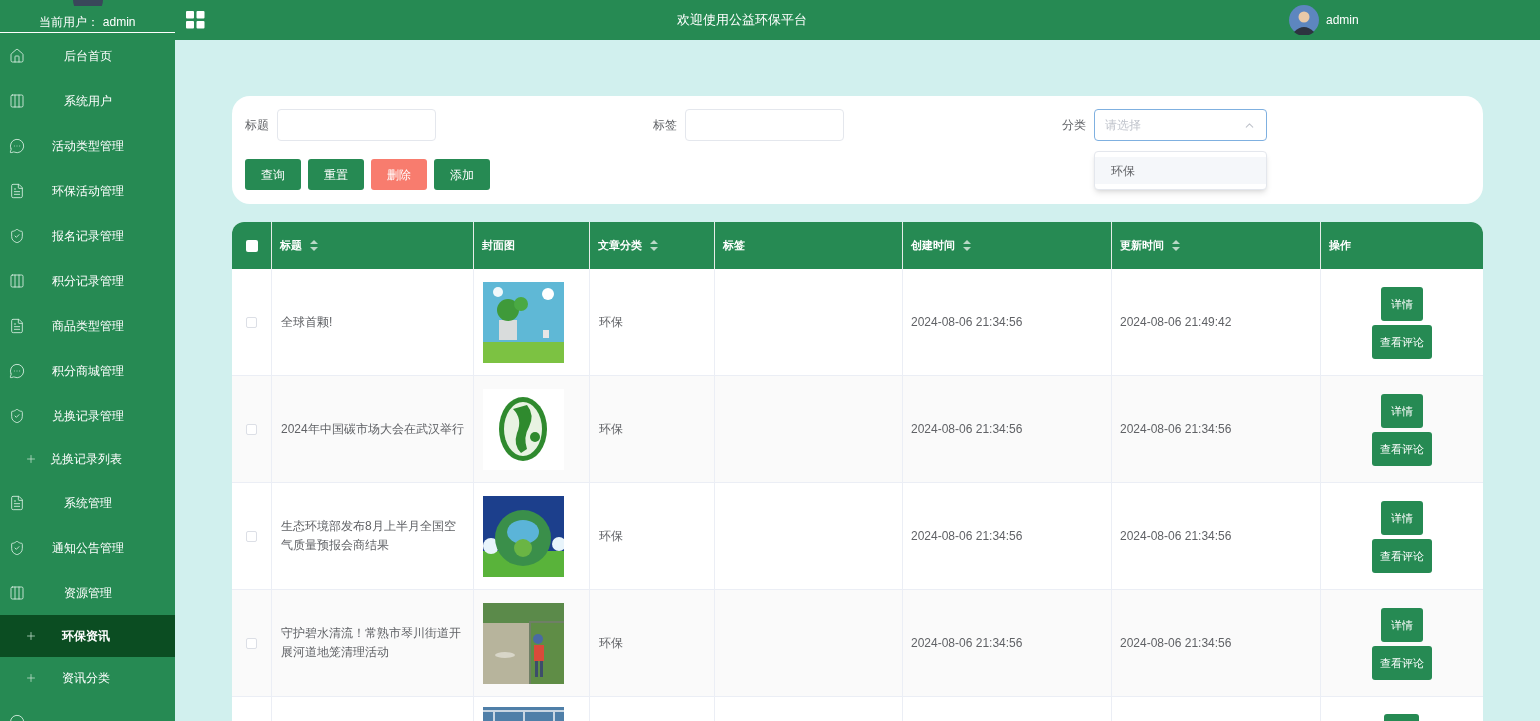 Image resolution: width=1540 pixels, height=721 pixels. Describe the element at coordinates (371, 643) in the screenshot. I see `table-cell-text: 守护碧水清流！常熟市琴川街道开展河道地笼清理活动` at that location.